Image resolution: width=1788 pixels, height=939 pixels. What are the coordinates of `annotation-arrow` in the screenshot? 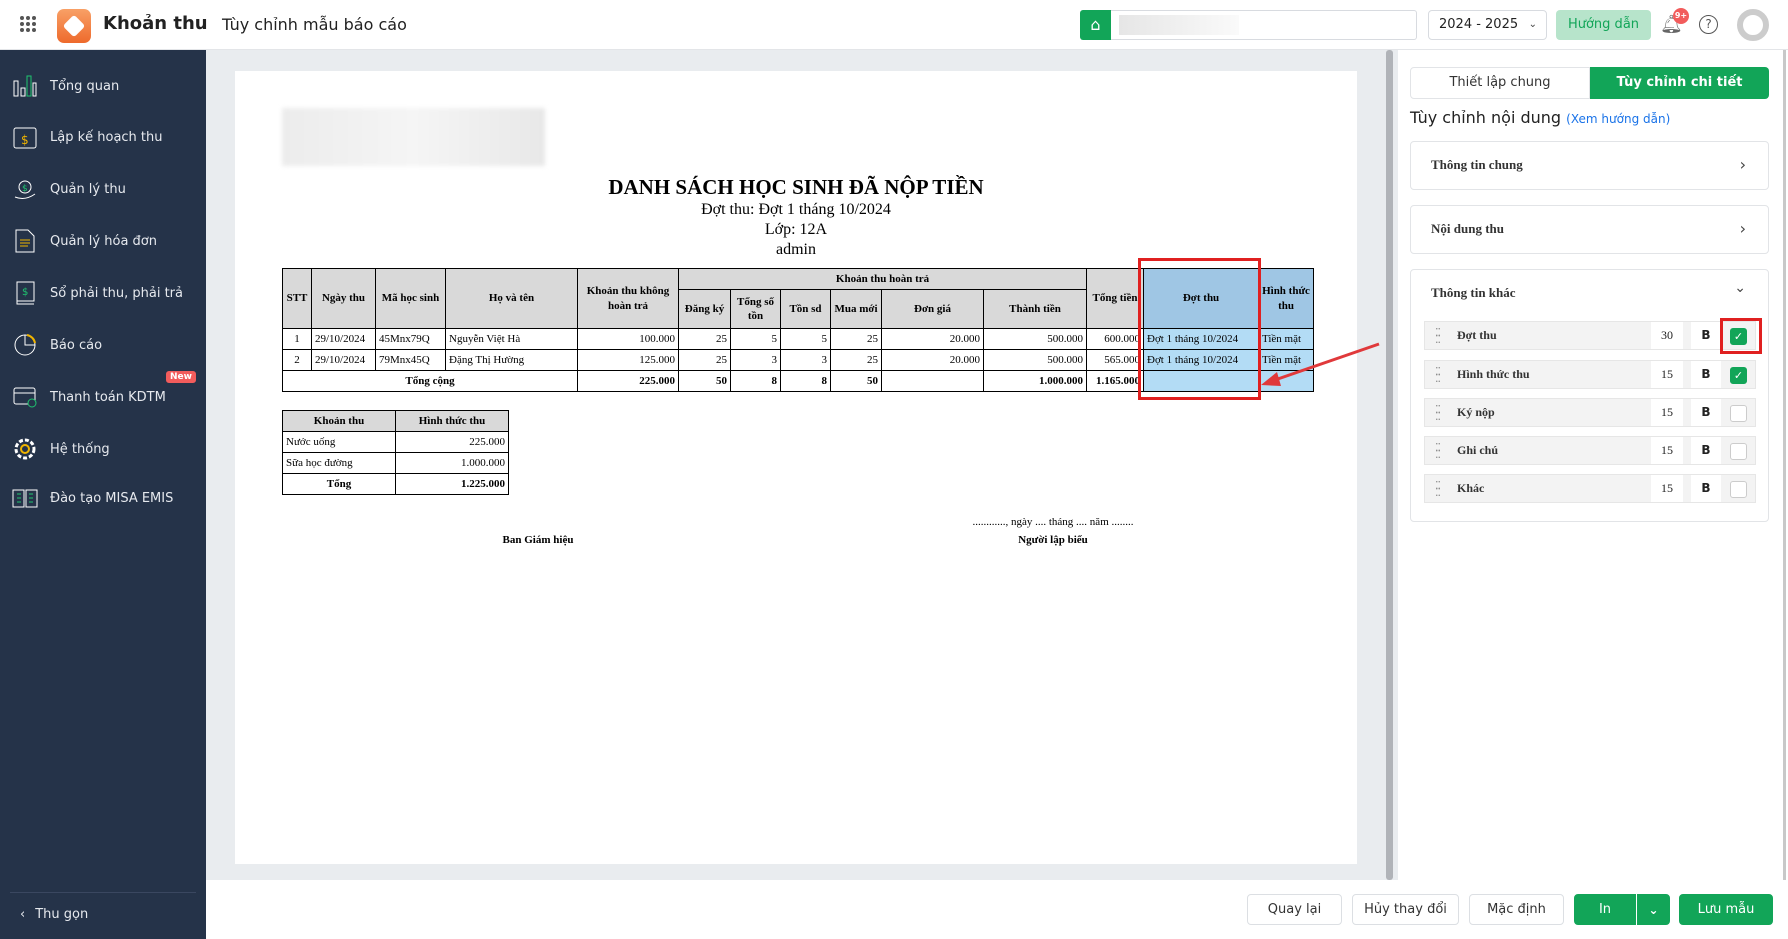 It's located at (1320, 364).